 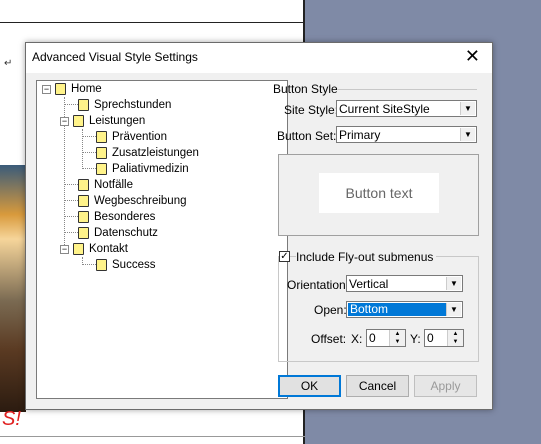 What do you see at coordinates (384, 109) in the screenshot?
I see `site-style-value: Current SiteStyle` at bounding box center [384, 109].